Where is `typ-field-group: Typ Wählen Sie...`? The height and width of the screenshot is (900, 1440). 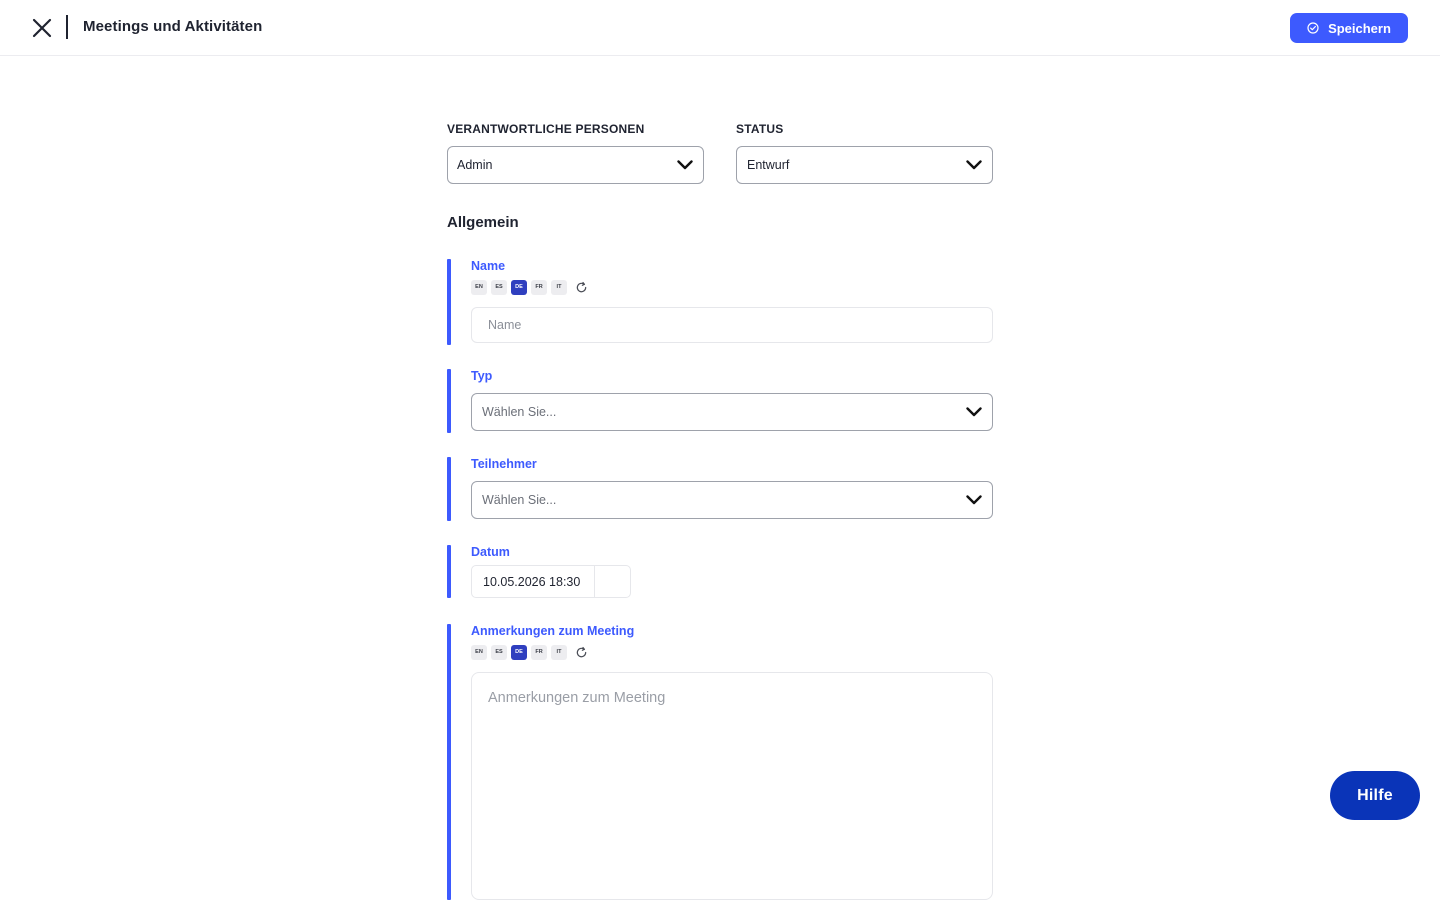
typ-field-group: Typ Wählen Sie... is located at coordinates (720, 401).